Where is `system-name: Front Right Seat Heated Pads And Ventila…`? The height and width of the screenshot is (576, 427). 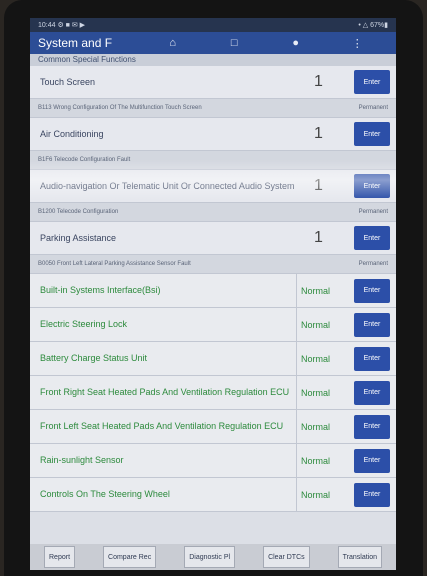
system-name: Front Right Seat Heated Pads And Ventila… is located at coordinates (165, 392).